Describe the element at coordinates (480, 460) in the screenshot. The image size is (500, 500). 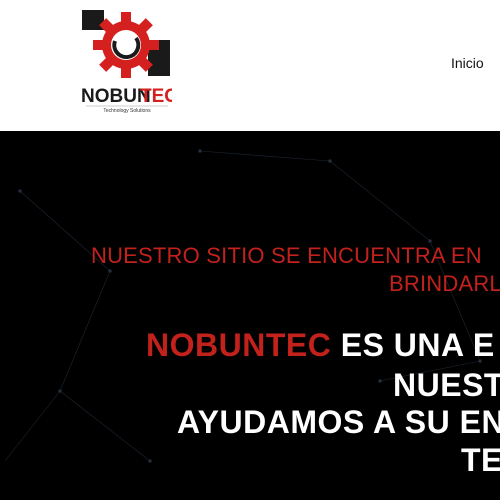
I see `headline-line-4: TE` at that location.